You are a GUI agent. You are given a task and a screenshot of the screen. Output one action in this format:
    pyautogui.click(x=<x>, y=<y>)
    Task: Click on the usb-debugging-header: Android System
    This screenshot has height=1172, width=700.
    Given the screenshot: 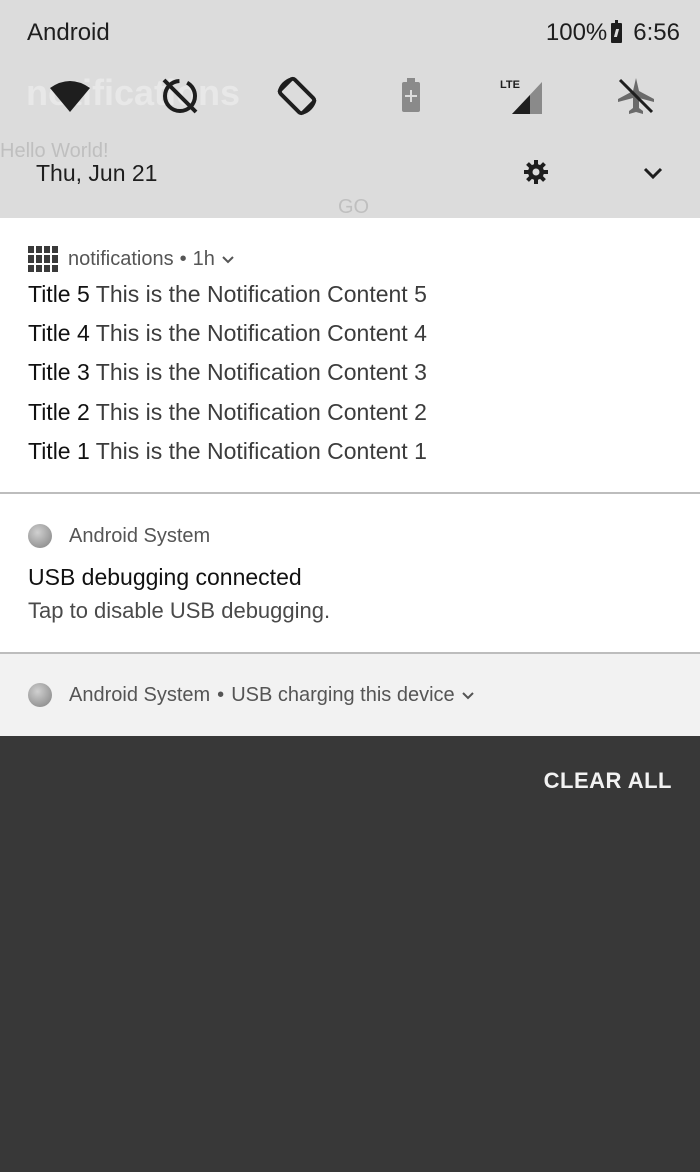 What is the action you would take?
    pyautogui.click(x=119, y=536)
    